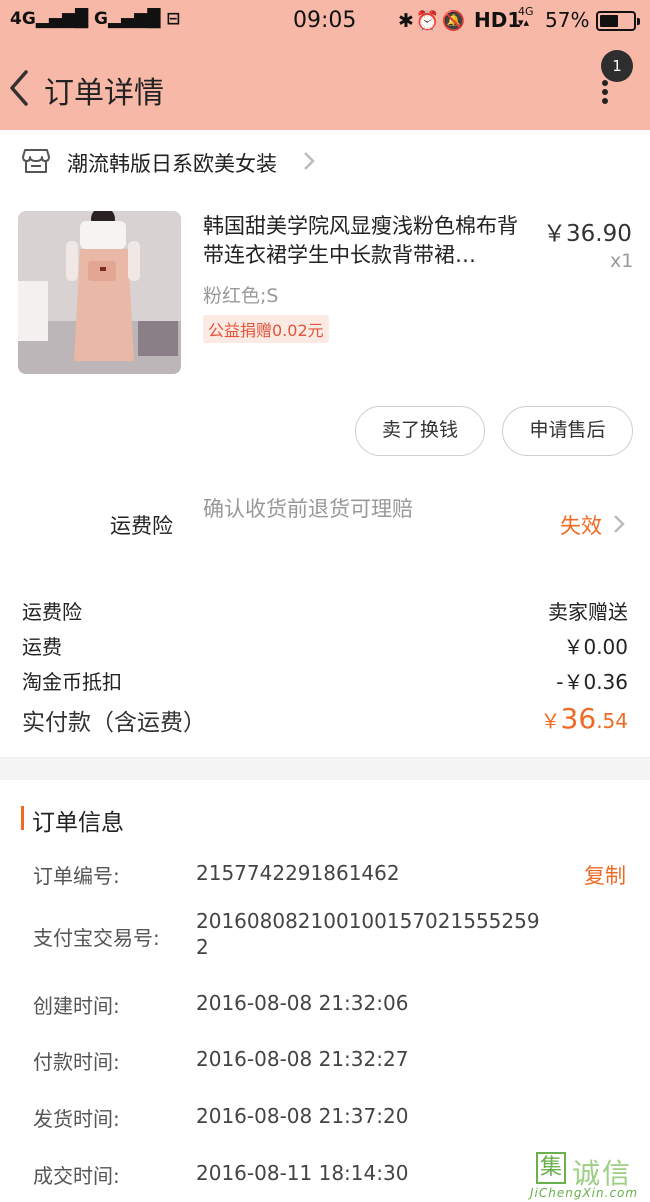 The width and height of the screenshot is (650, 1202). I want to click on shipped-time-label: 发货时间:, so click(76, 1119).